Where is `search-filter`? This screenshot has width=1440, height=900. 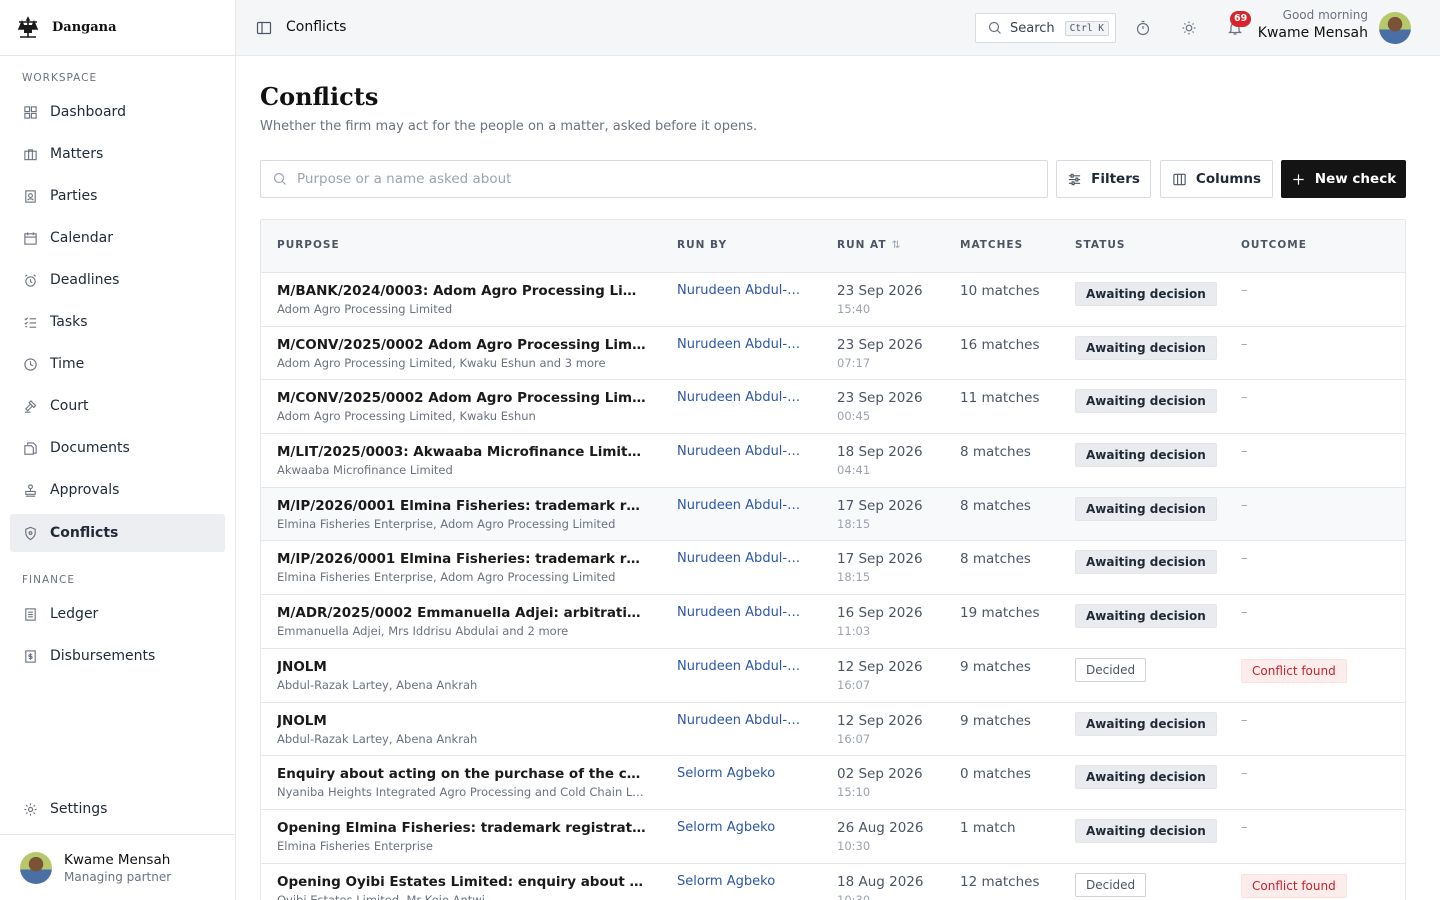
search-filter is located at coordinates (654, 179).